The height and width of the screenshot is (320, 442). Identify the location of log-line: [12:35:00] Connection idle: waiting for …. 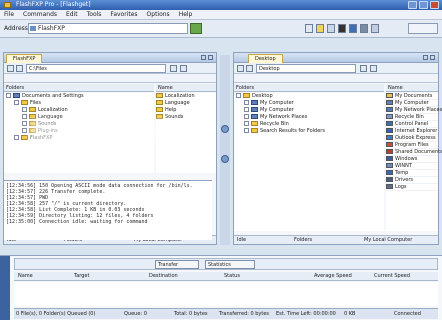
(77, 222).